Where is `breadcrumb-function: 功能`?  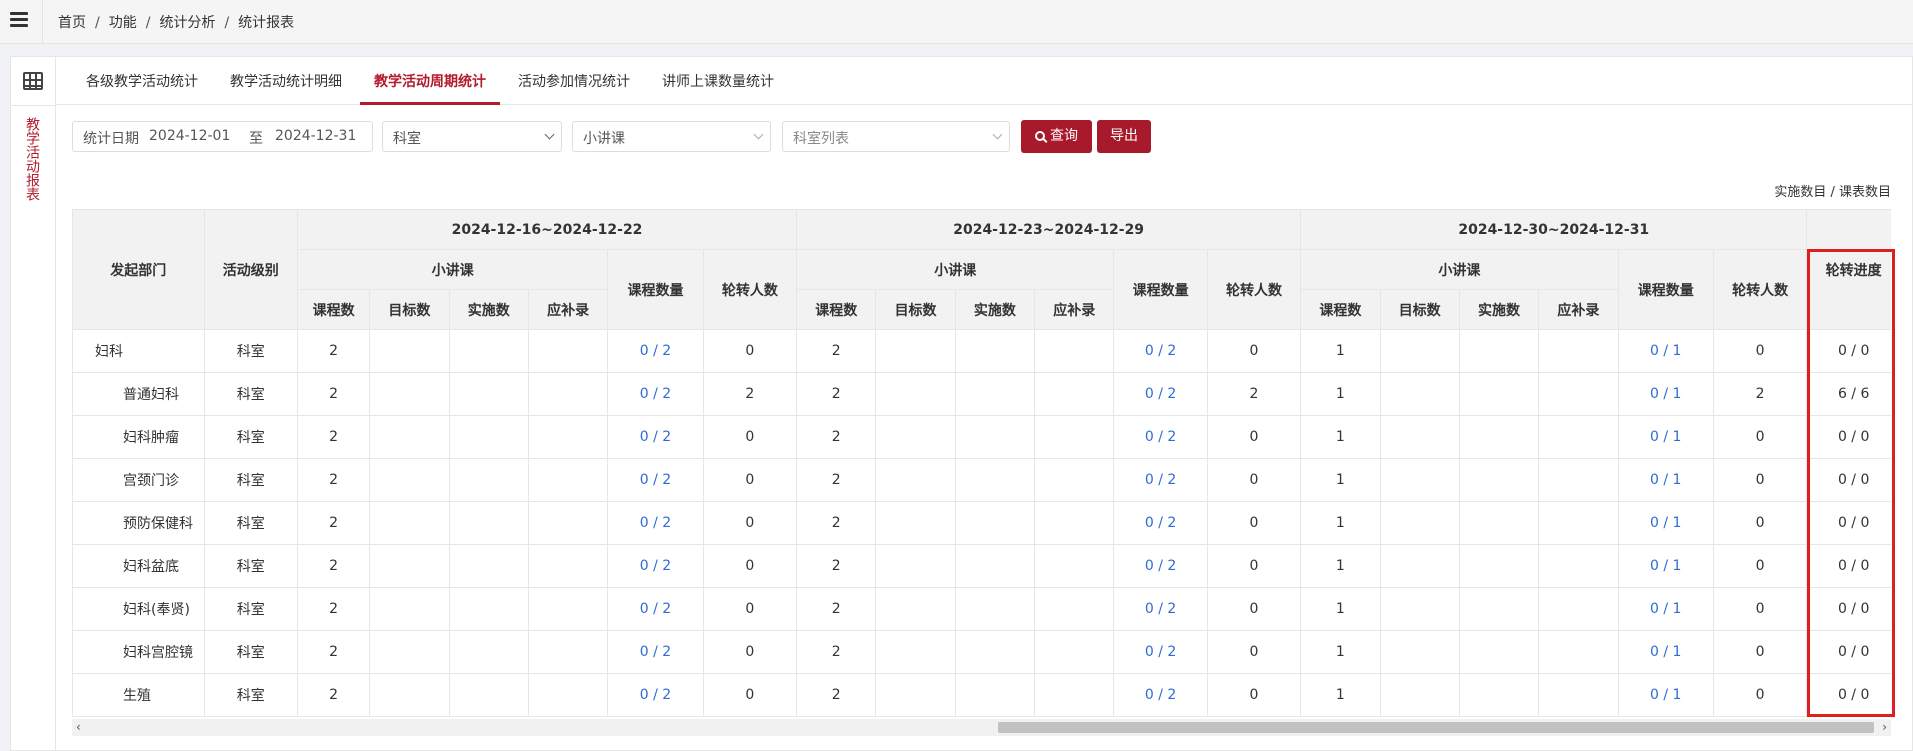 breadcrumb-function: 功能 is located at coordinates (123, 23).